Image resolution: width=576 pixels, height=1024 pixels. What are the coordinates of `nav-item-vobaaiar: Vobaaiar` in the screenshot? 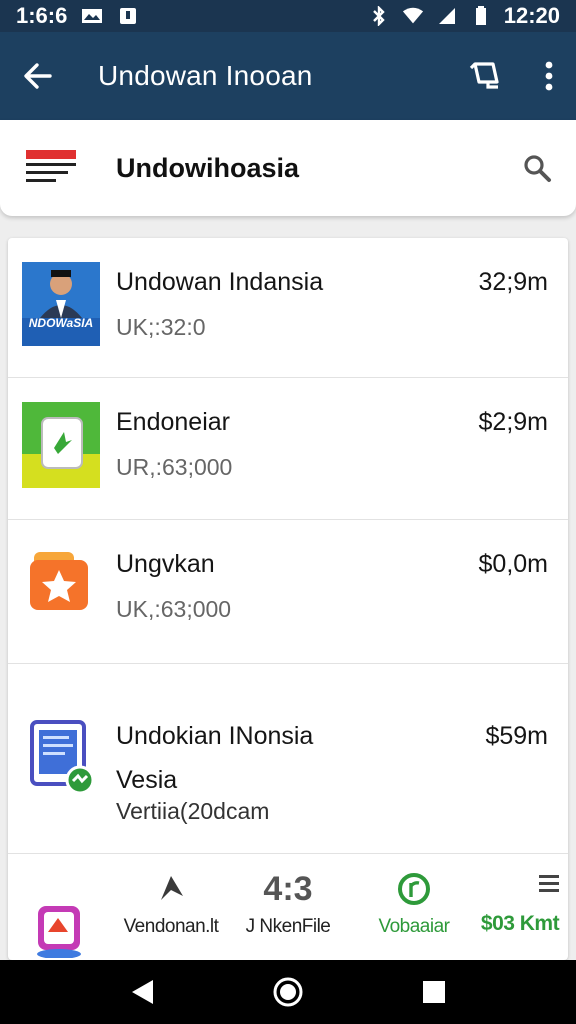 It's located at (414, 905).